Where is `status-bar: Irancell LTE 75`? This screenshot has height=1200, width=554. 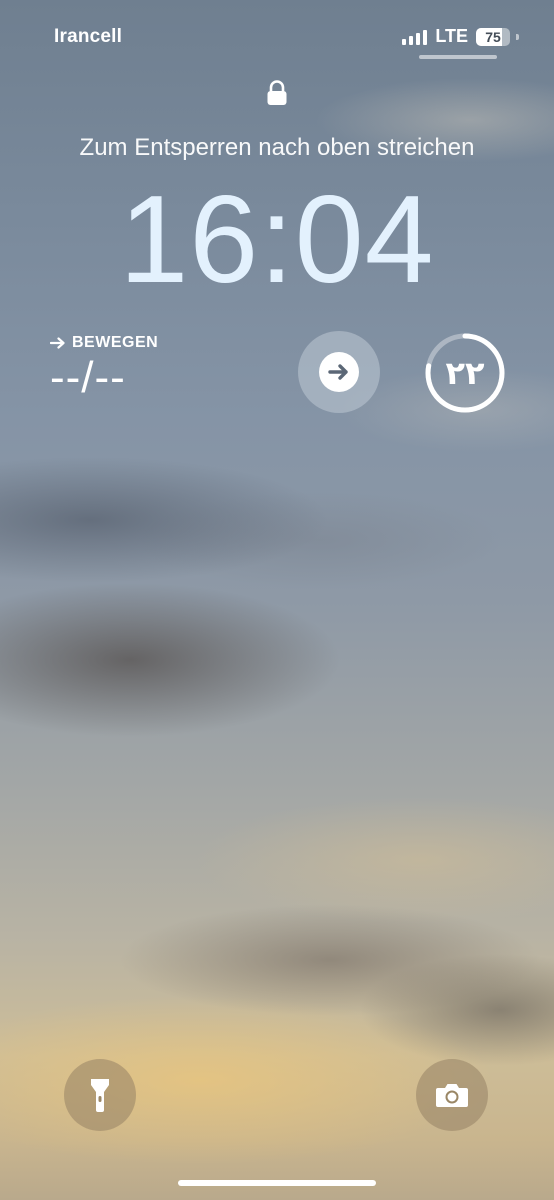
status-bar: Irancell LTE 75 is located at coordinates (277, 35).